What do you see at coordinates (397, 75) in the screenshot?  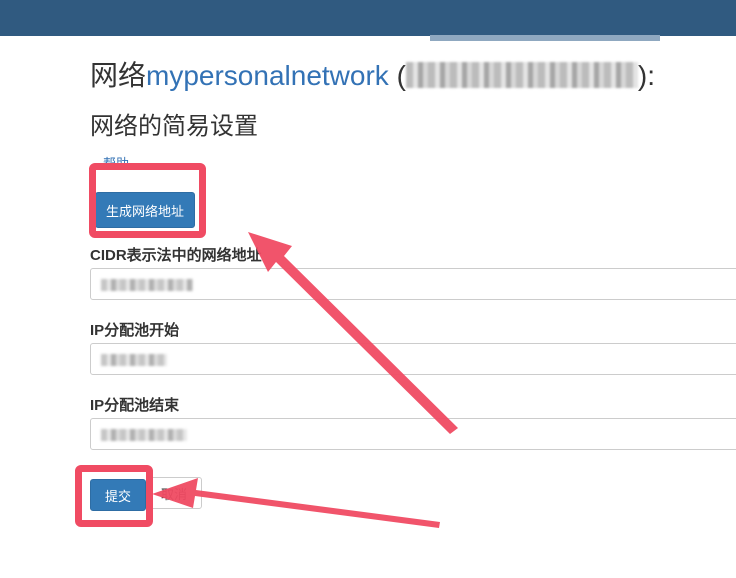 I see `title-open-paren: (` at bounding box center [397, 75].